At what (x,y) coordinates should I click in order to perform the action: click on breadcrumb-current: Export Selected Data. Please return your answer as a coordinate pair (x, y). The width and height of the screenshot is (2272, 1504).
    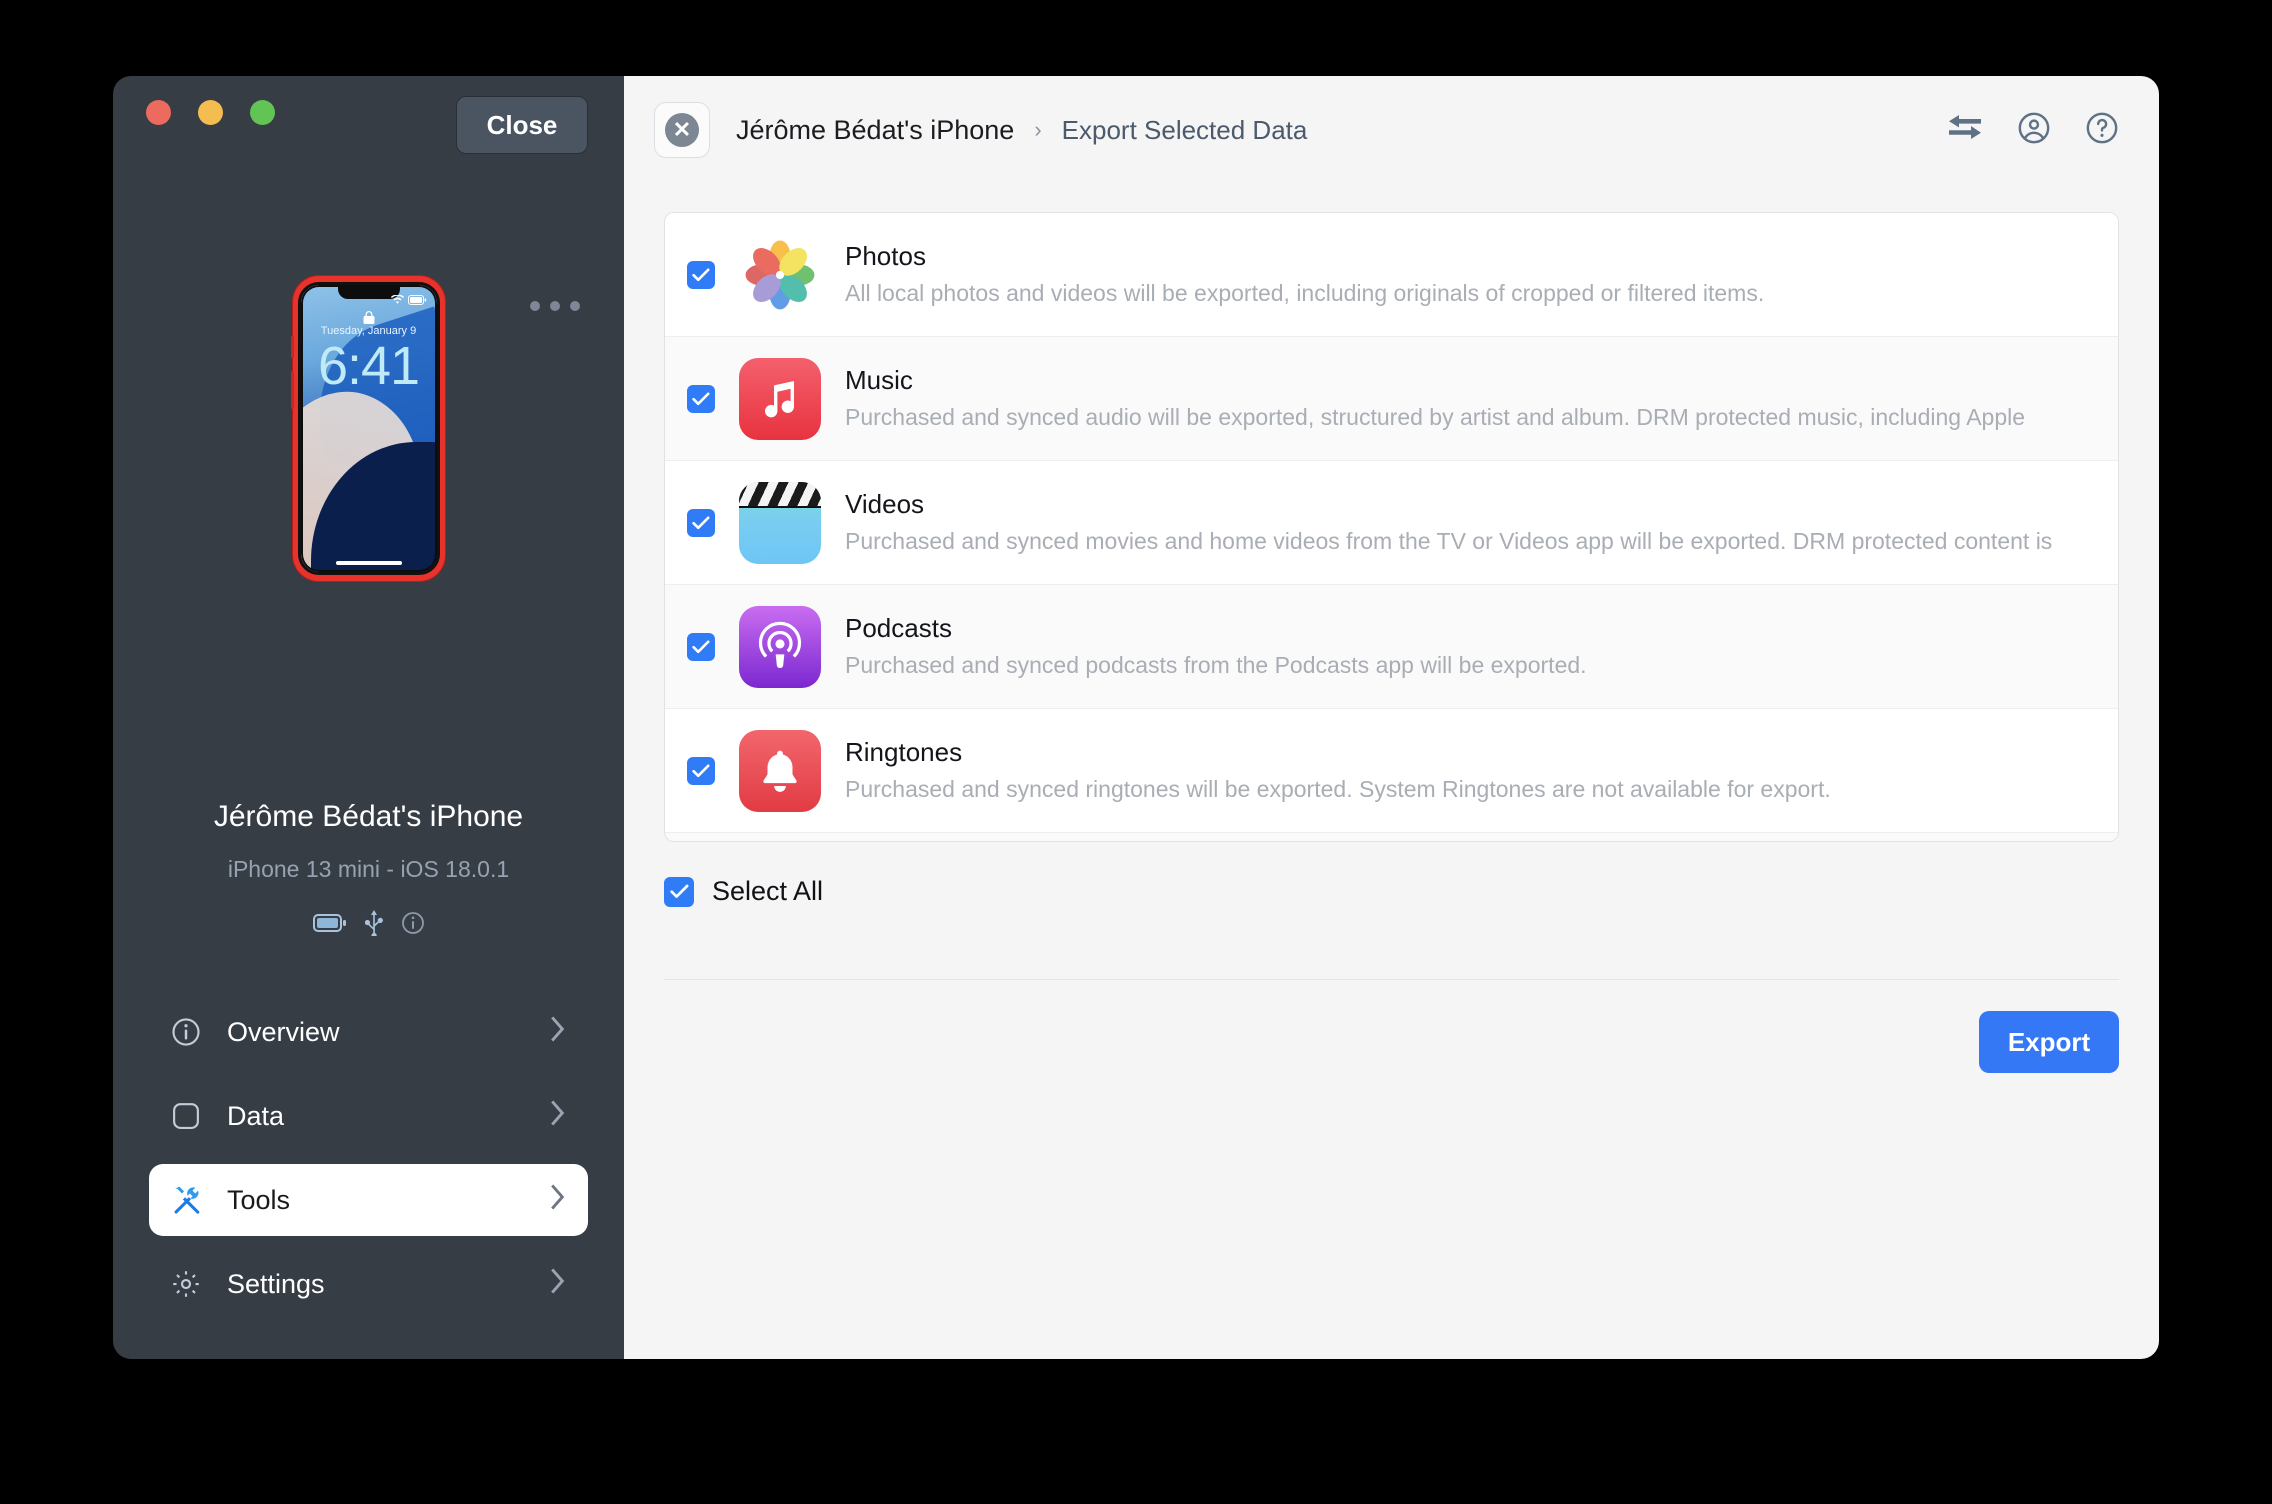
    Looking at the image, I should click on (1184, 129).